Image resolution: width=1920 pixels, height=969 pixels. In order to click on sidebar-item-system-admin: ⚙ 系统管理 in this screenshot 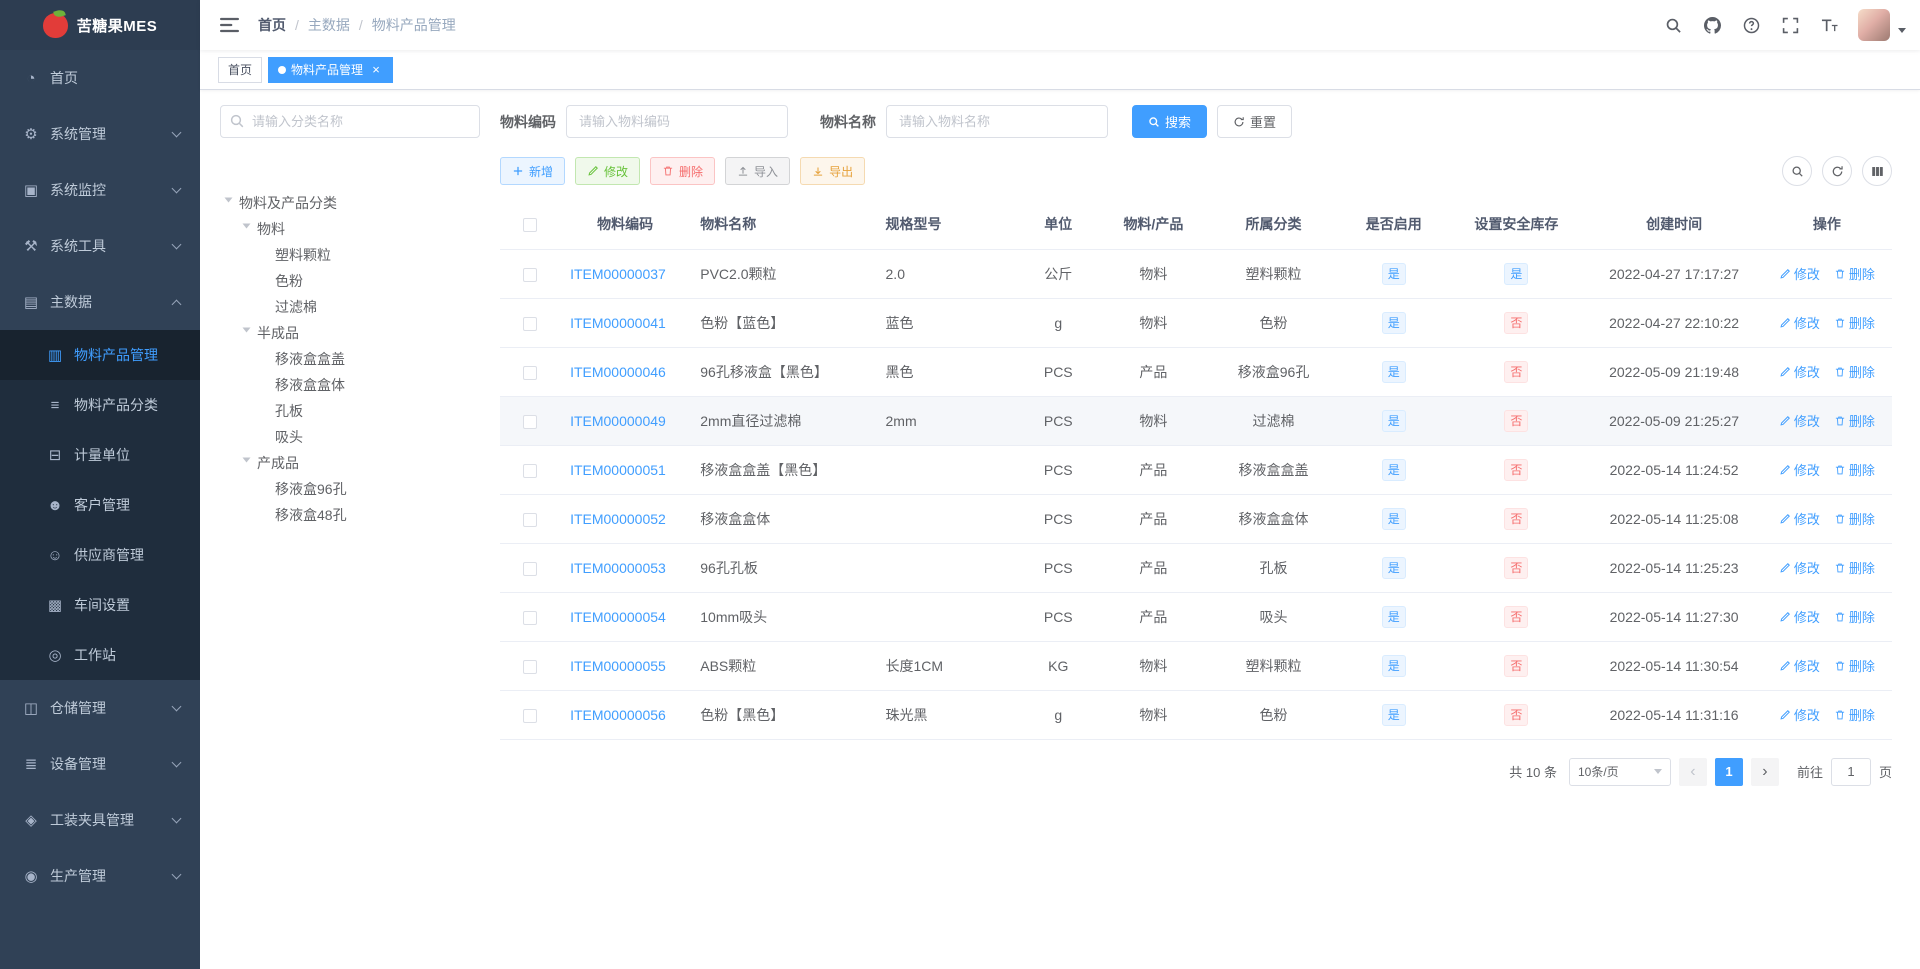, I will do `click(100, 134)`.